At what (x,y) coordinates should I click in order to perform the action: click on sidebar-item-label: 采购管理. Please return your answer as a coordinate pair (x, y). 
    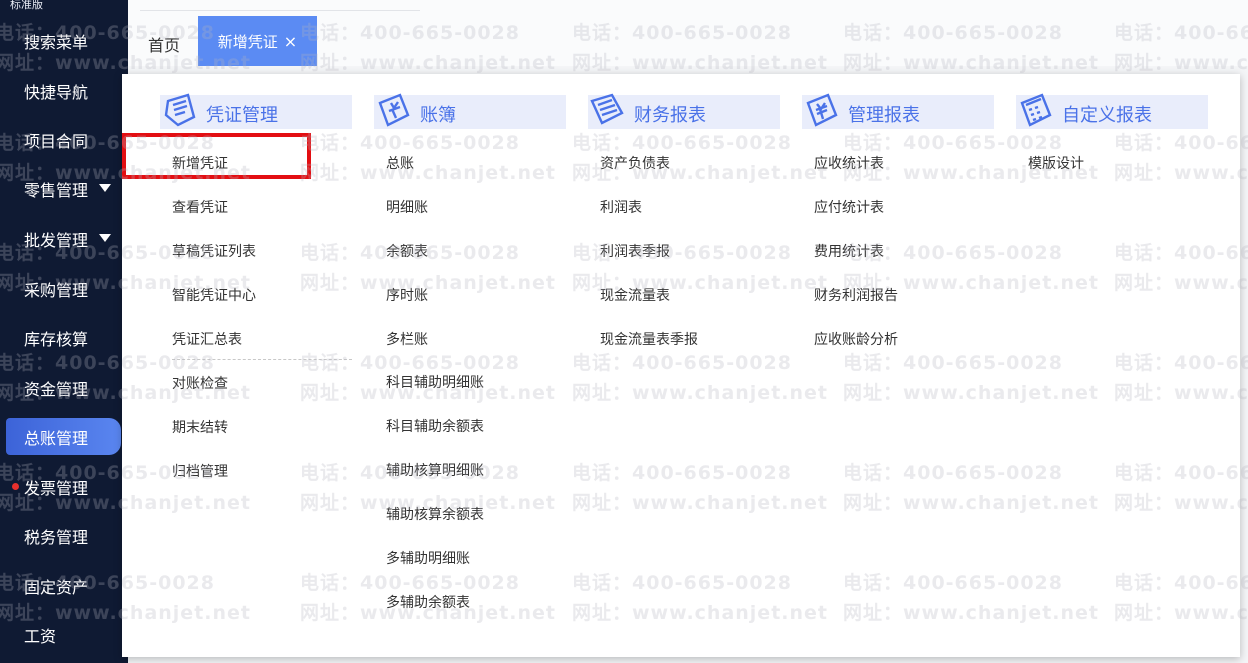
    Looking at the image, I should click on (56, 290).